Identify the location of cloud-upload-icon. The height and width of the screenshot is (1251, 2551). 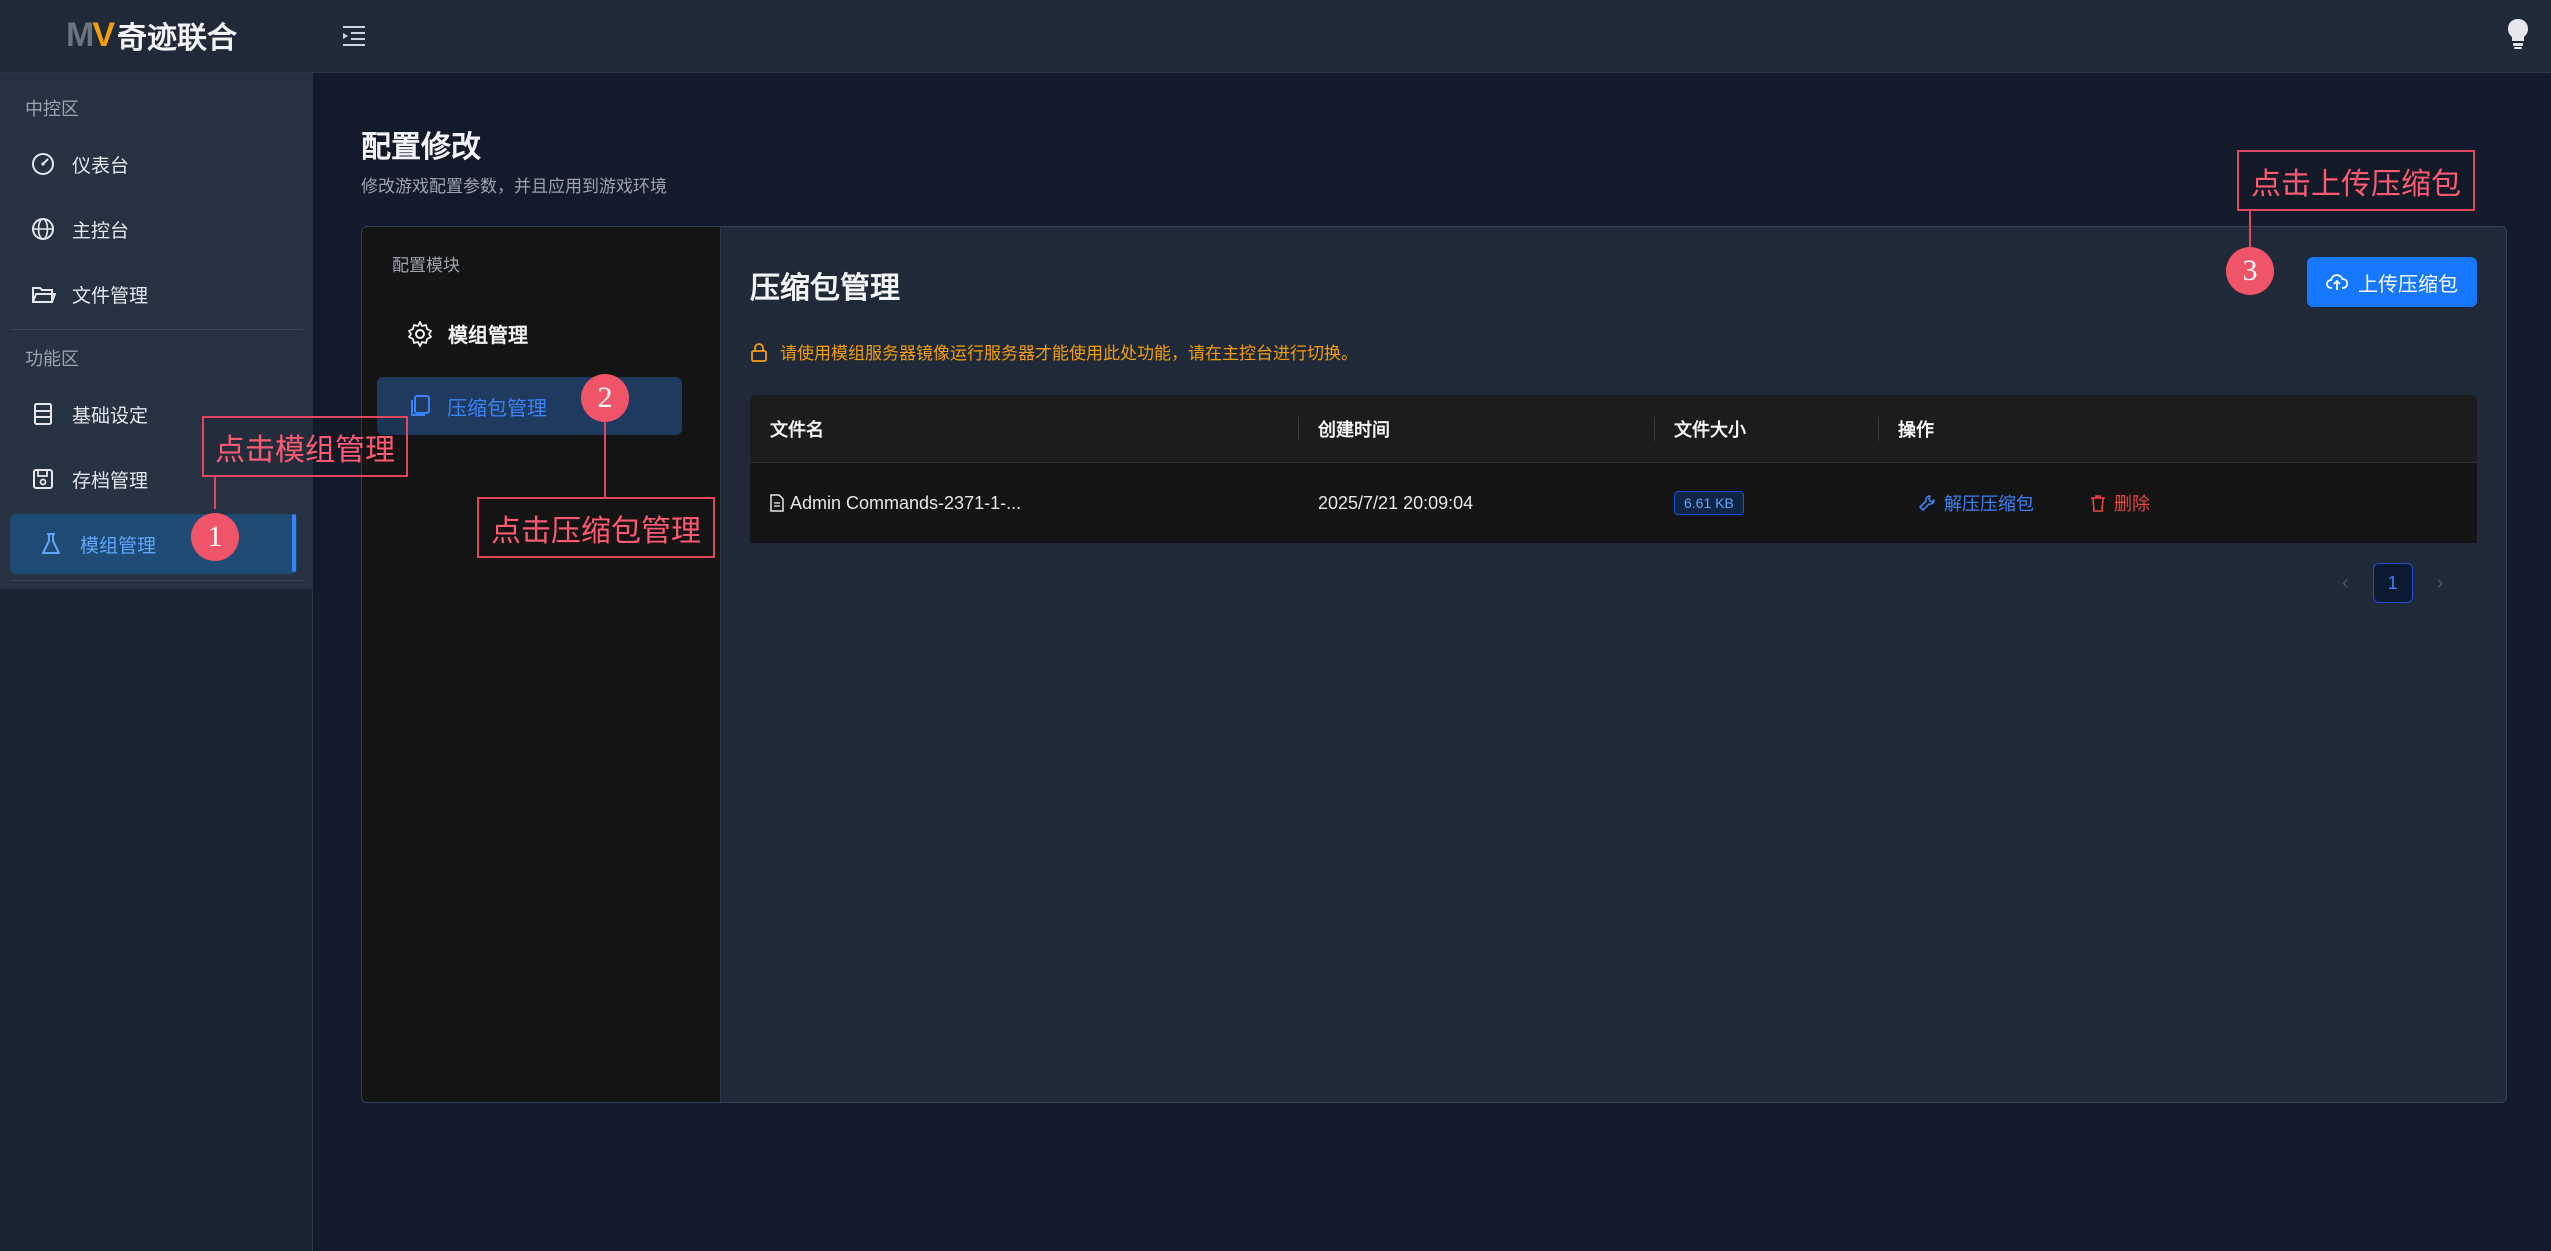
(2337, 282).